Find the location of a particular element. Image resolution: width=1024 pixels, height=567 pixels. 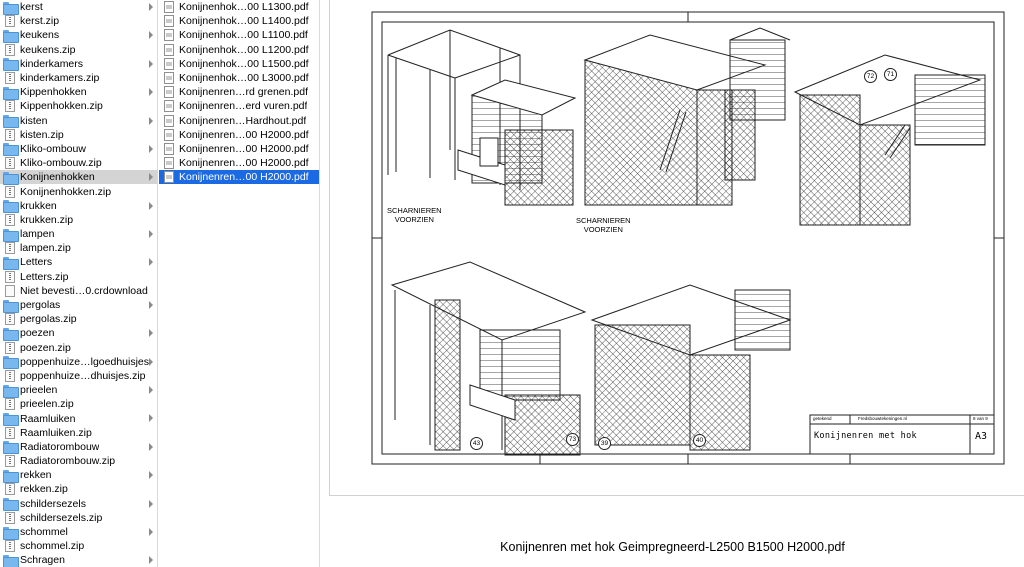

item-label: schommel is located at coordinates (44, 532).